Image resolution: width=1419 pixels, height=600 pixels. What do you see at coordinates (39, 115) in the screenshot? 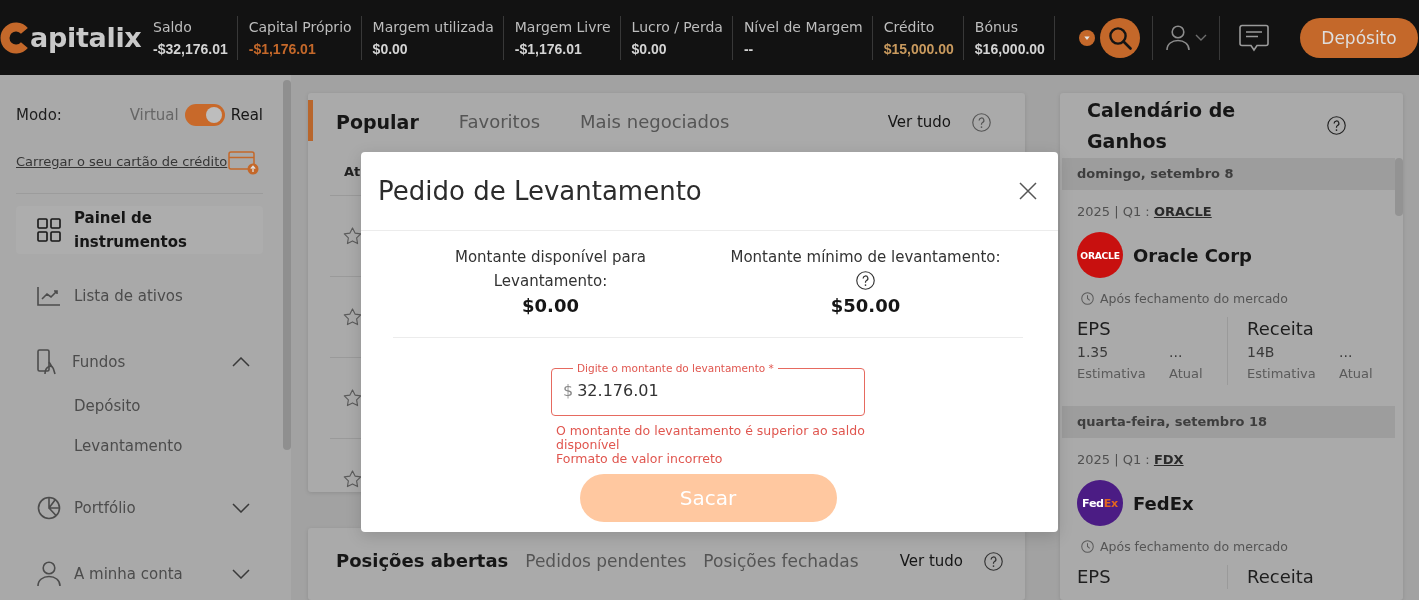
I see `mode-label: Modo:` at bounding box center [39, 115].